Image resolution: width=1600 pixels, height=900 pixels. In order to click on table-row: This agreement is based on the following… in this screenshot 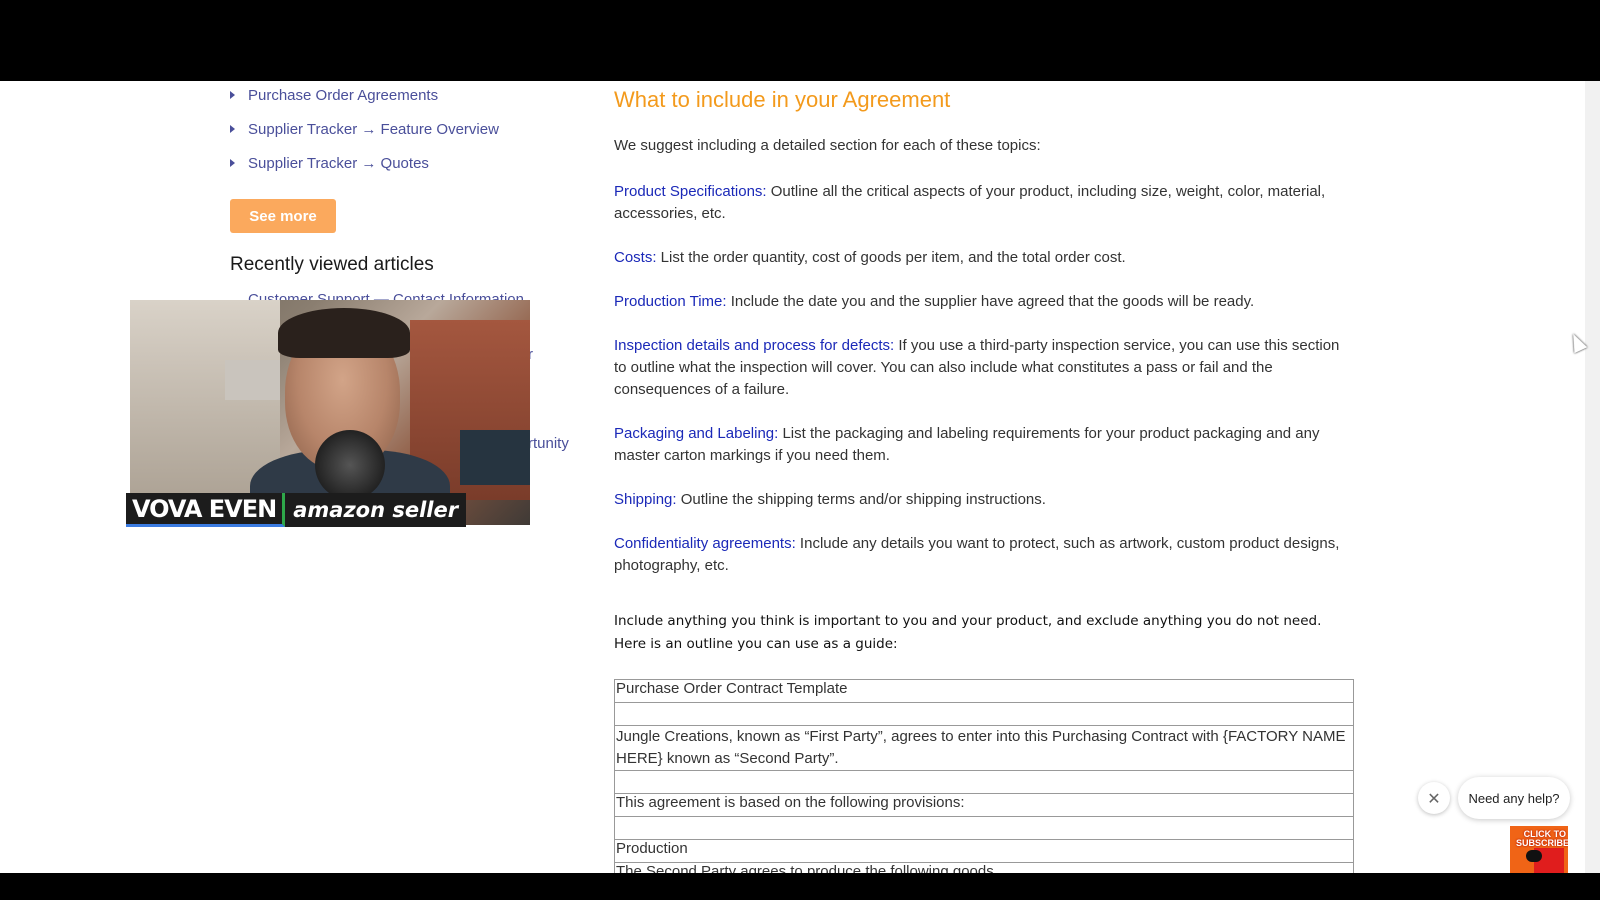, I will do `click(984, 805)`.